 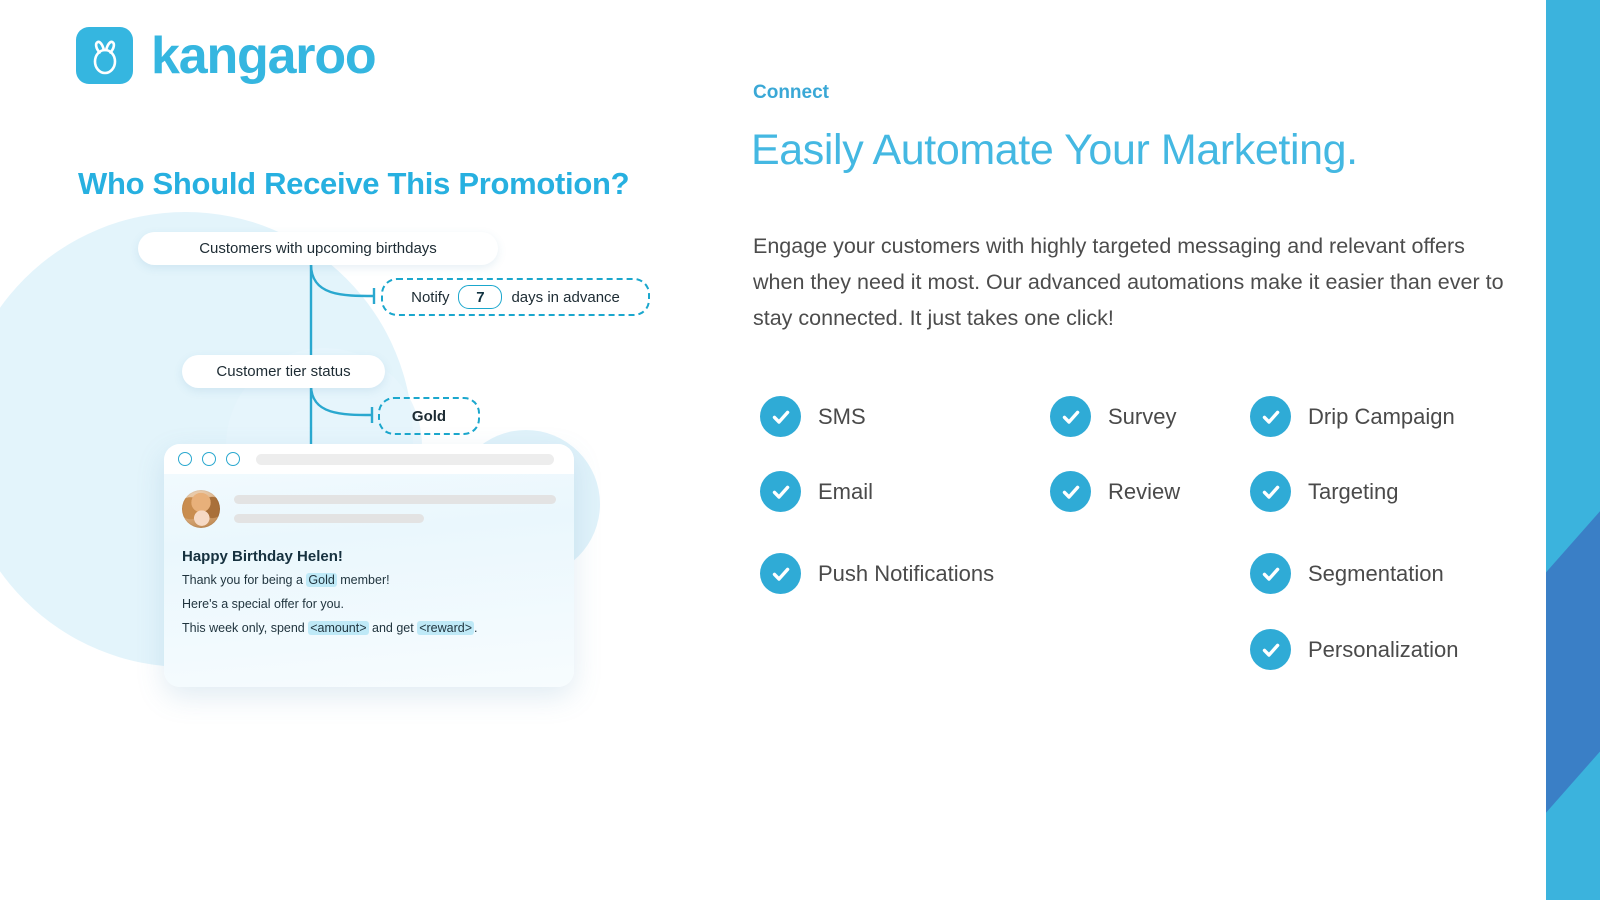 I want to click on flow-rule-tier-value: Gold, so click(x=429, y=416).